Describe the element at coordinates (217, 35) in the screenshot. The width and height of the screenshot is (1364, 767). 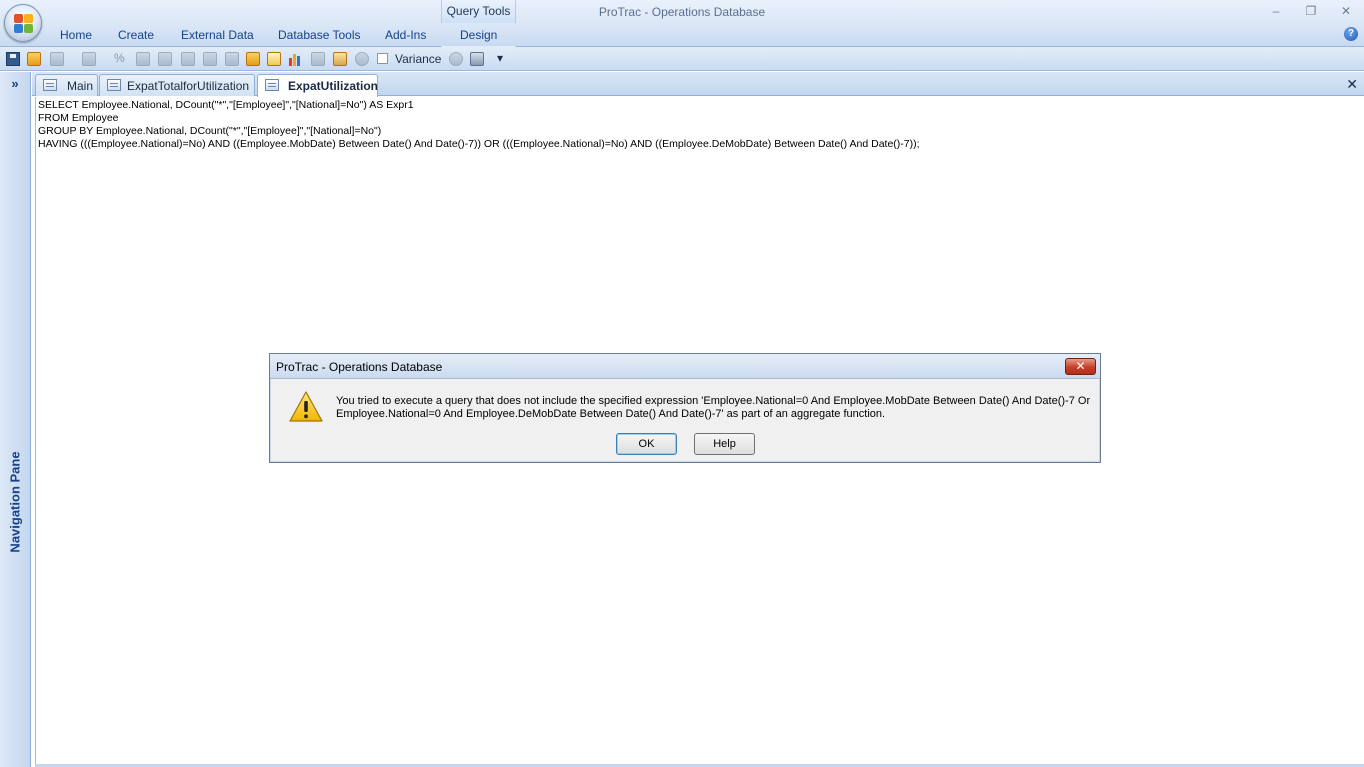
I see `tab-external-data: External Data` at that location.